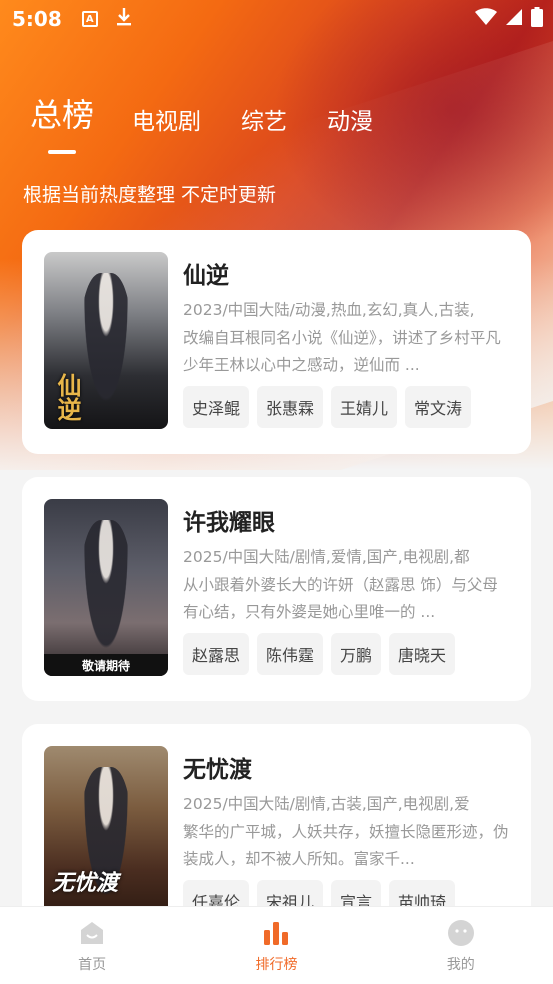 Image resolution: width=553 pixels, height=984 pixels. I want to click on wifi-icon, so click(486, 19).